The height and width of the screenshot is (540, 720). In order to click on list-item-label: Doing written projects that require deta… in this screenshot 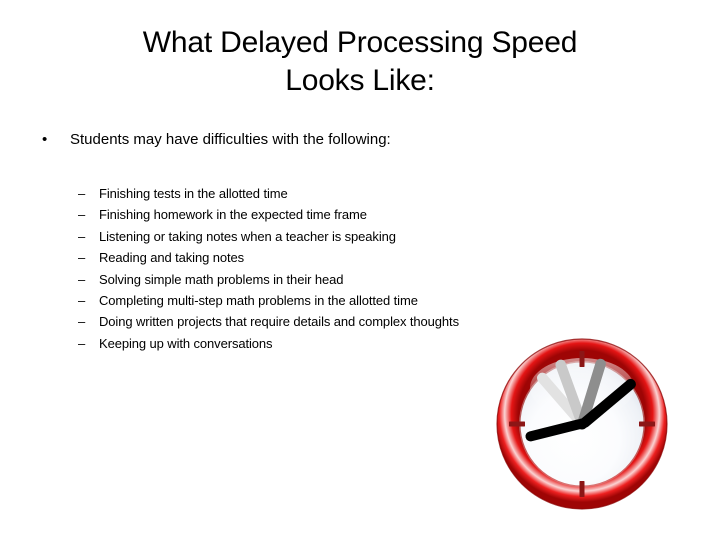, I will do `click(279, 322)`.